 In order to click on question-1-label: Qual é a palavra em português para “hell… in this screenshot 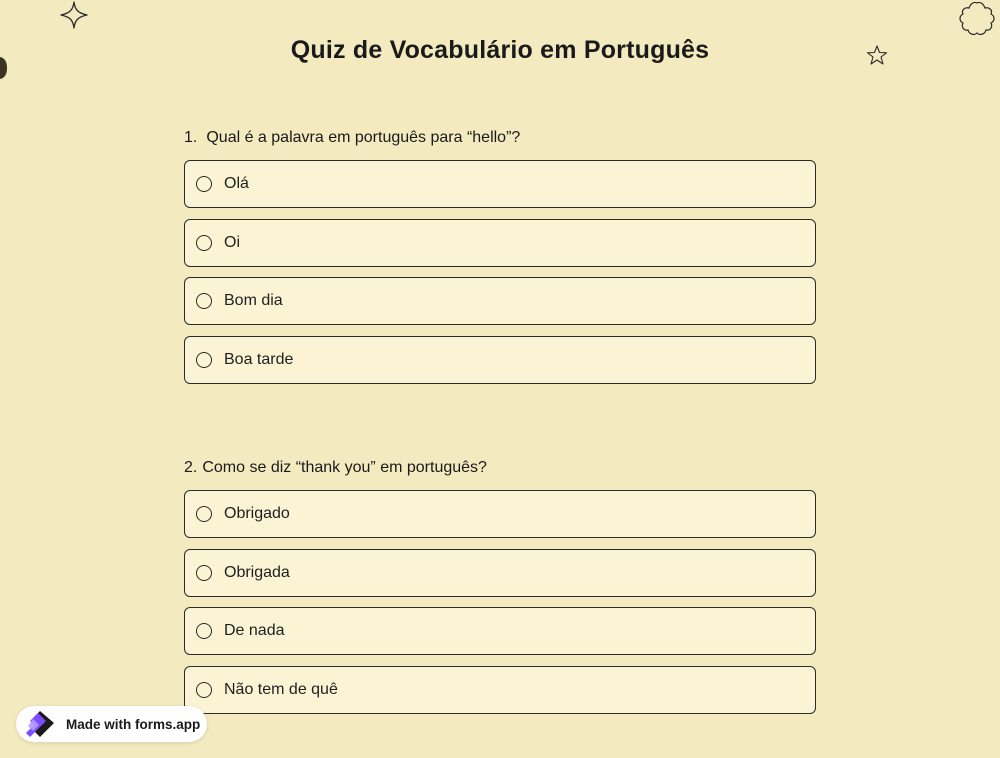, I will do `click(363, 137)`.